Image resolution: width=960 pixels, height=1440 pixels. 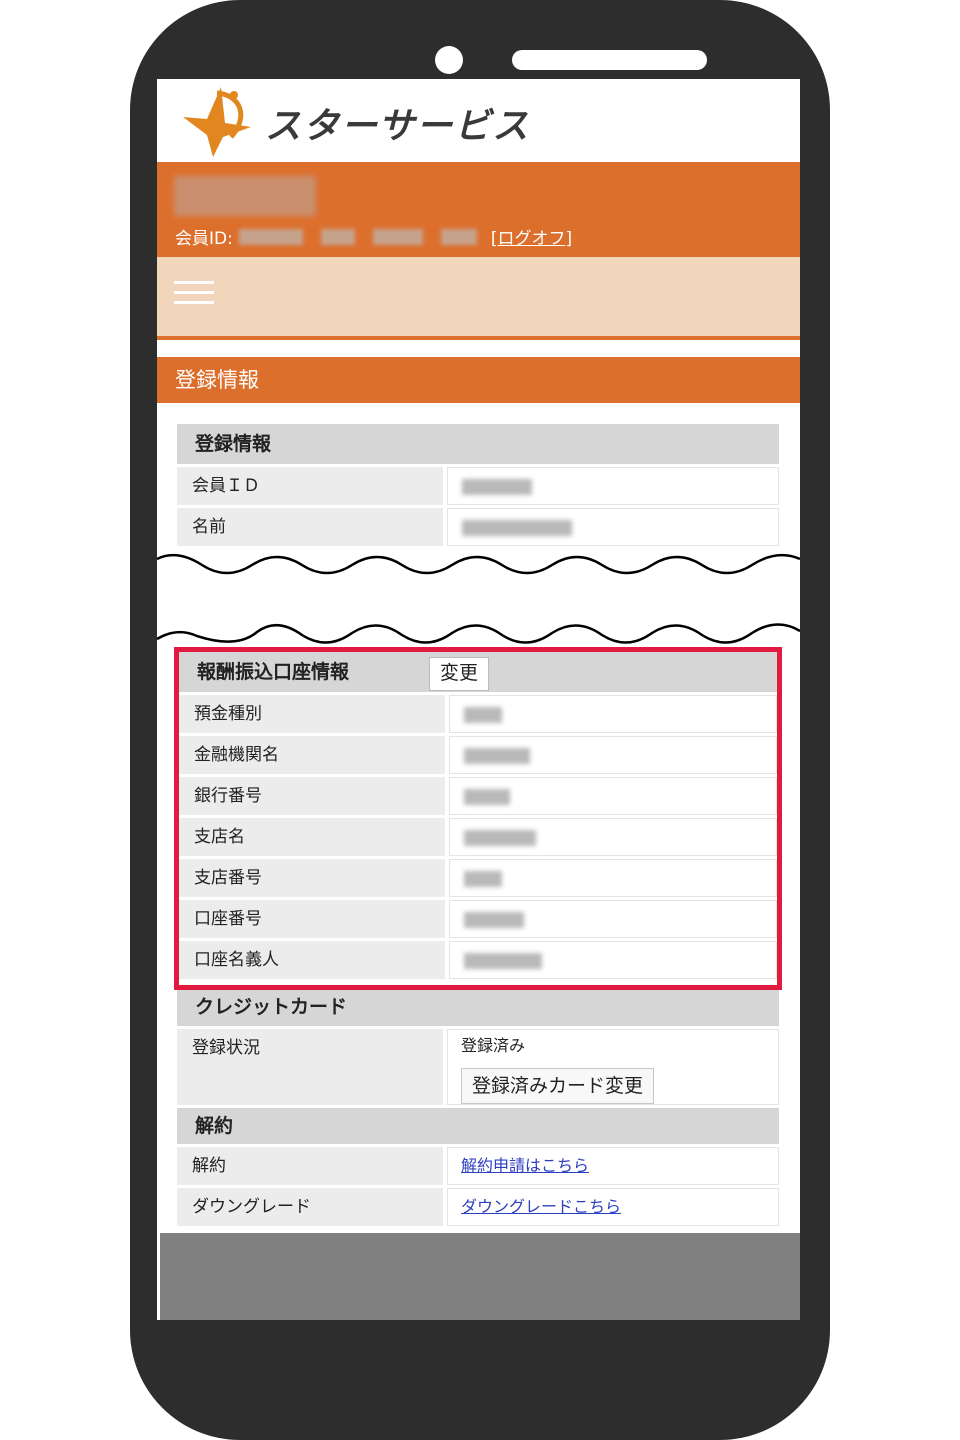 I want to click on downgrade-row-label: ダウングレード, so click(x=310, y=1207).